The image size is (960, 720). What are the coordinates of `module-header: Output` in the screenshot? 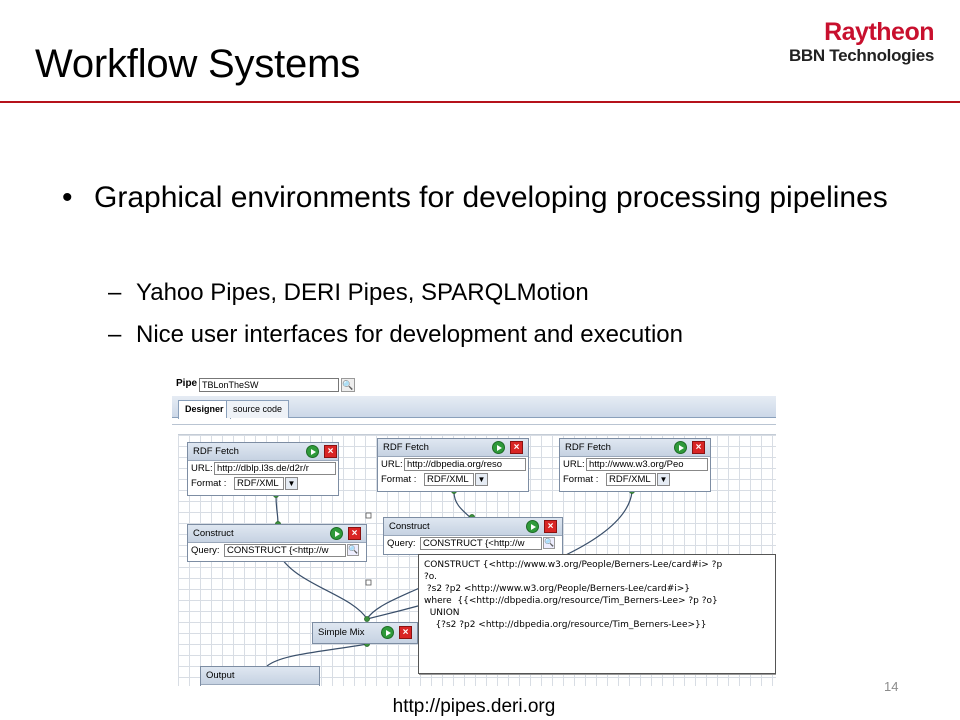 It's located at (260, 676).